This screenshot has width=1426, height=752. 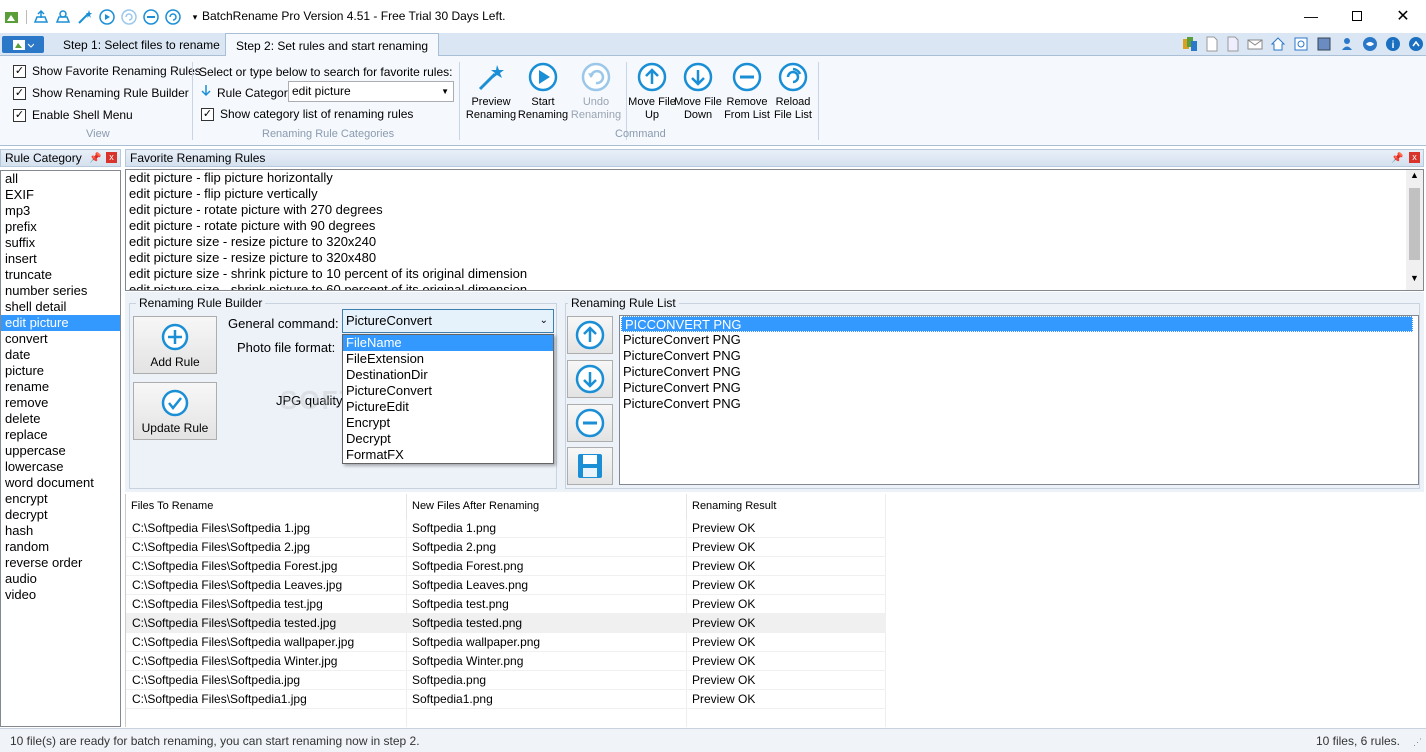 What do you see at coordinates (1212, 45) in the screenshot?
I see `new-file-icon` at bounding box center [1212, 45].